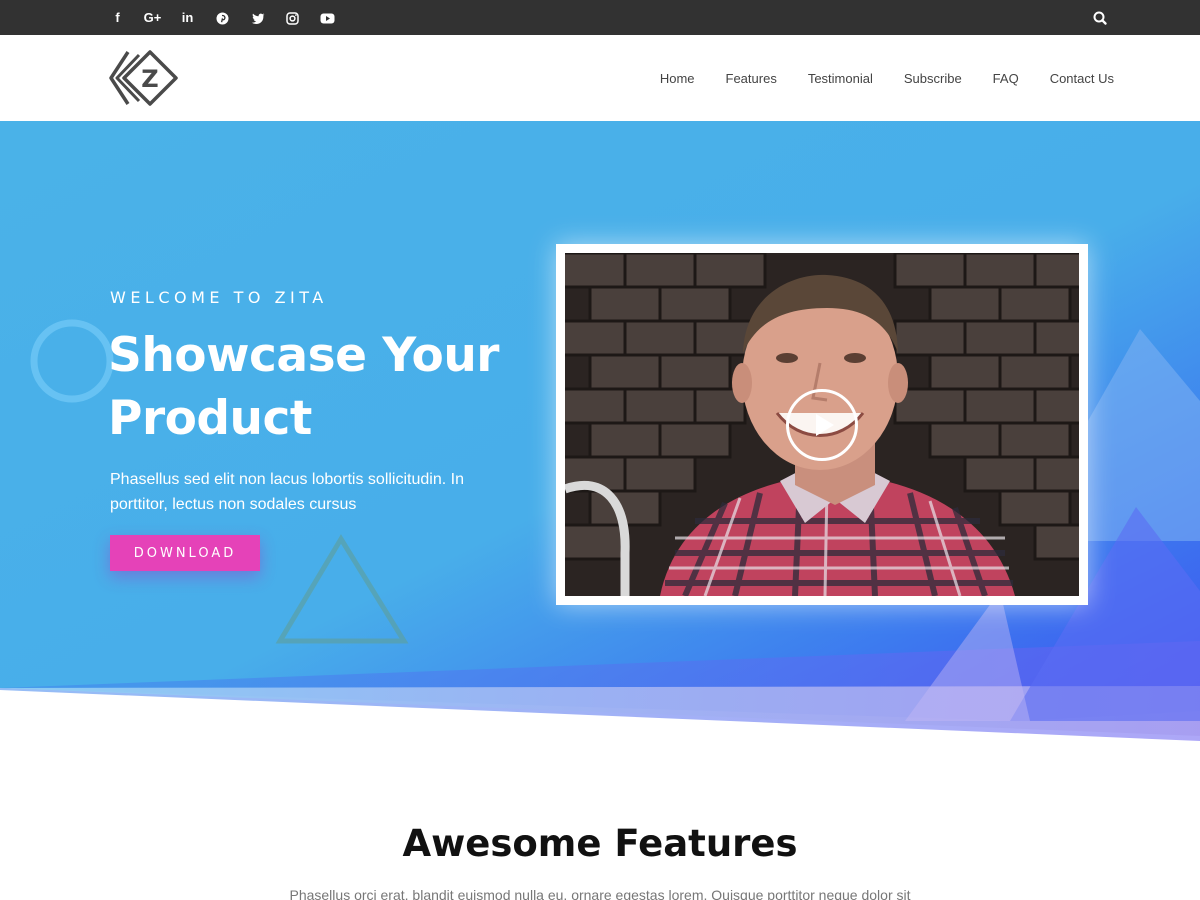 The height and width of the screenshot is (900, 1200). I want to click on play-button, so click(822, 425).